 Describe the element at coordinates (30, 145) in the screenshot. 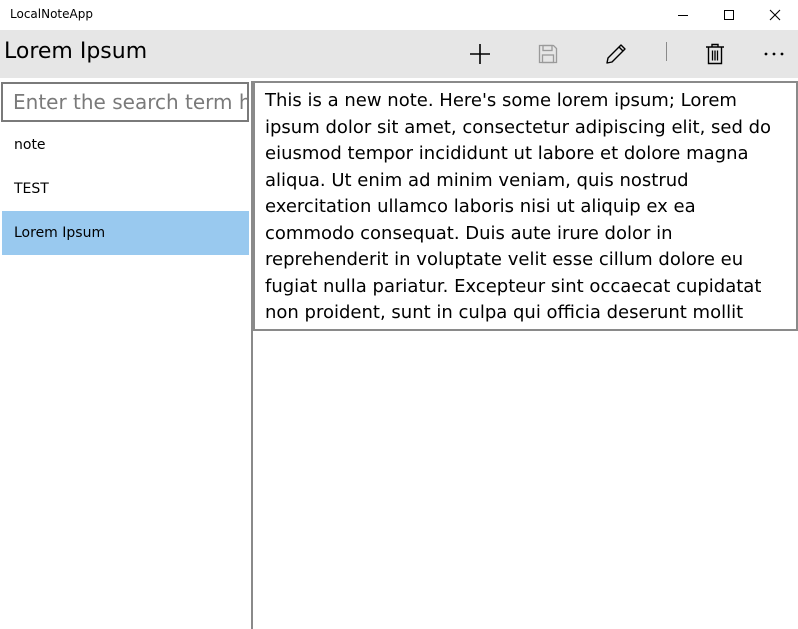

I see `list-item-label: note` at that location.